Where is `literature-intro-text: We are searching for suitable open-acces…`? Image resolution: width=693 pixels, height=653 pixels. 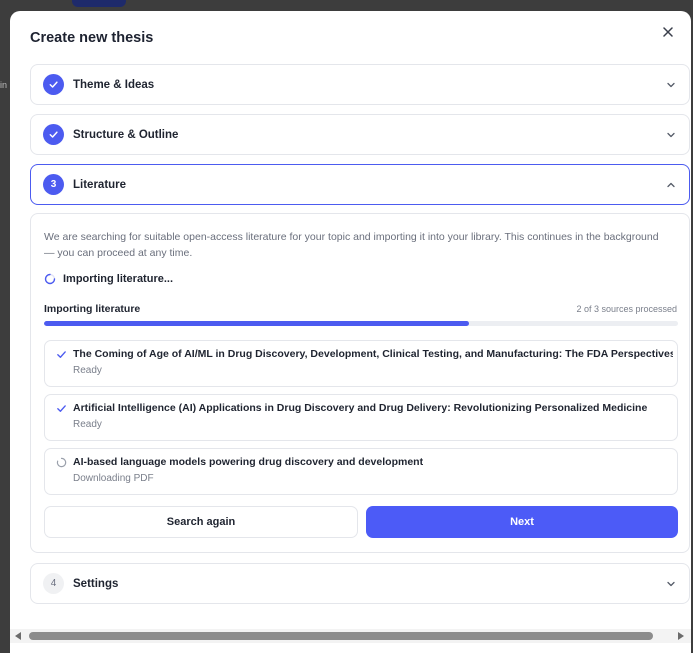
literature-intro-text: We are searching for suitable open-acces… is located at coordinates (351, 245).